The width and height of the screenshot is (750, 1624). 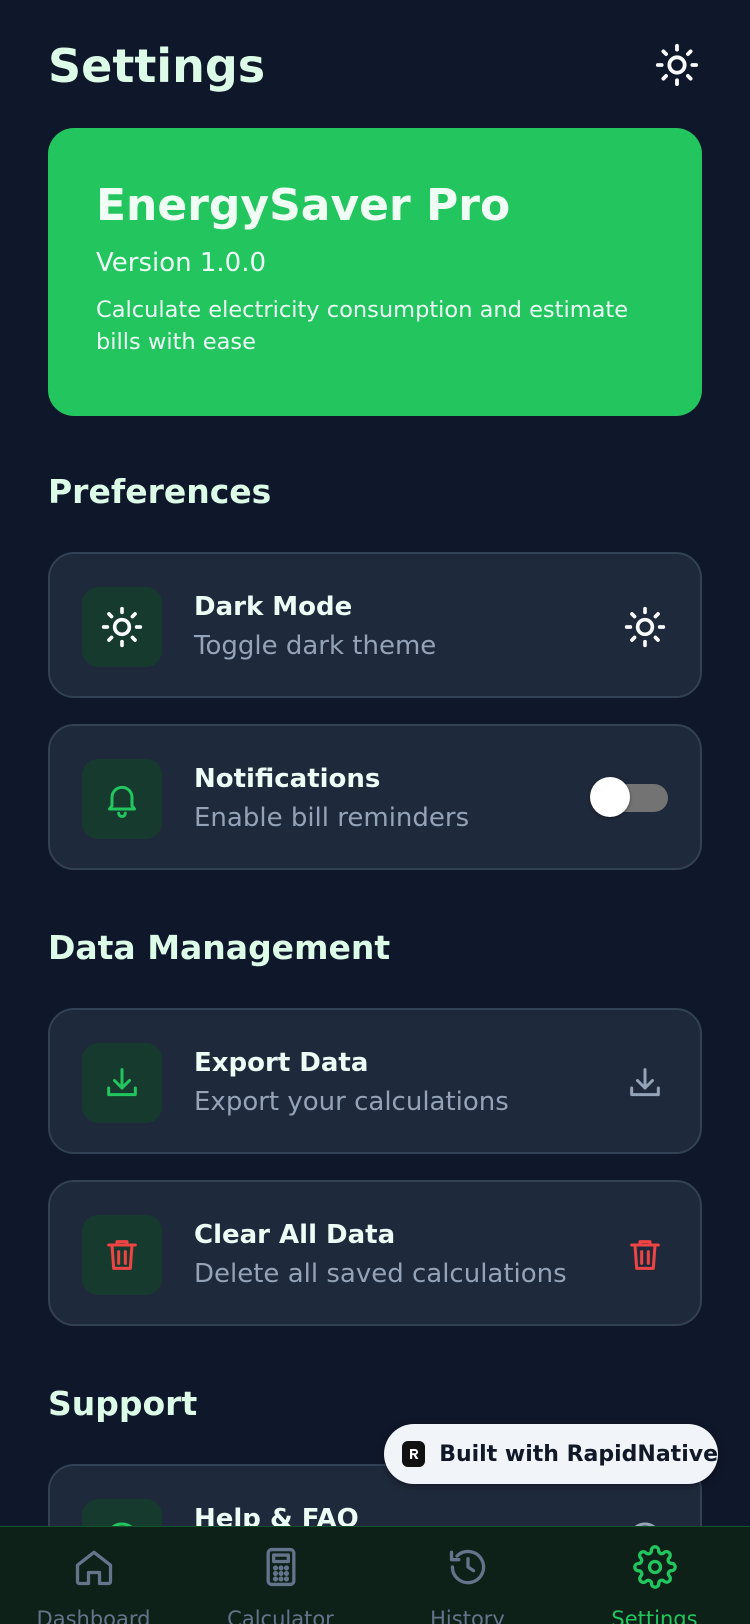 What do you see at coordinates (351, 1102) in the screenshot?
I see `setting-subtitle: Export your calculations` at bounding box center [351, 1102].